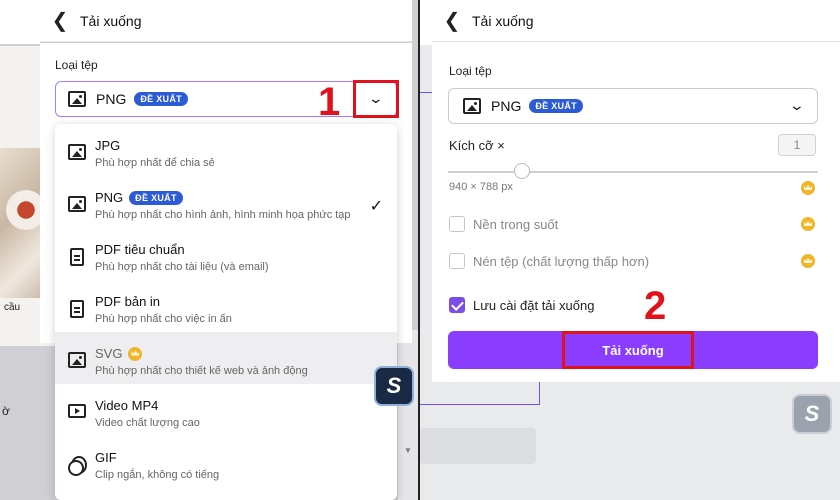 This screenshot has height=500, width=840. I want to click on option-desc: Video chất lượng cao, so click(147, 423).